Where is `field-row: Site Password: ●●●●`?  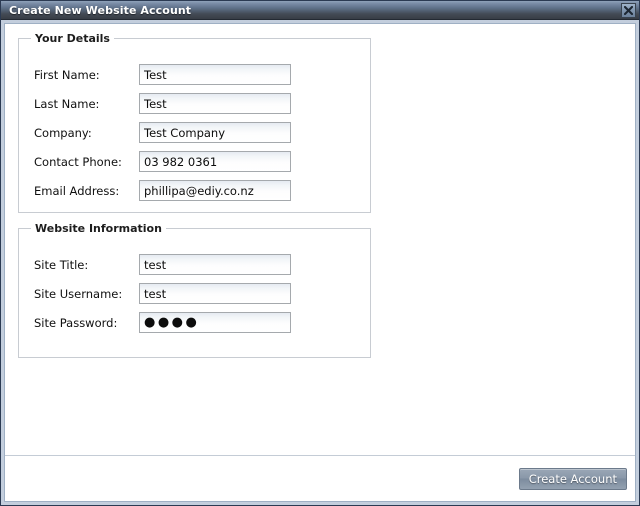 field-row: Site Password: ●●●● is located at coordinates (194, 322).